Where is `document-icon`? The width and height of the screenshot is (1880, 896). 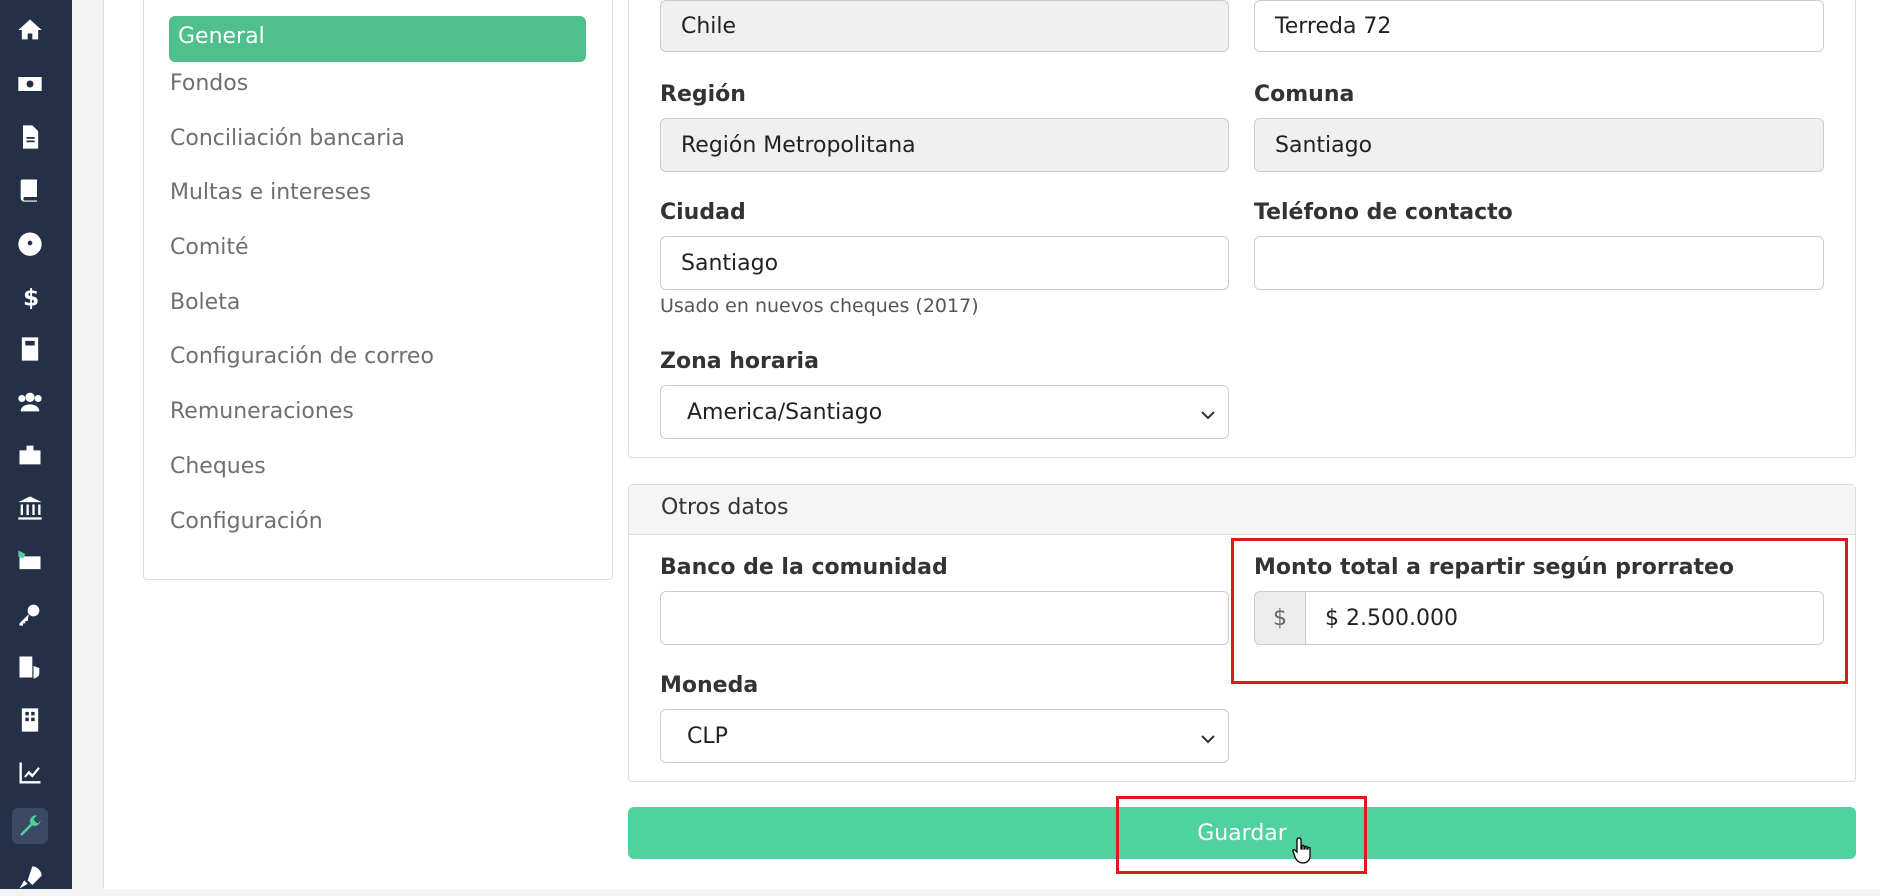 document-icon is located at coordinates (30, 137).